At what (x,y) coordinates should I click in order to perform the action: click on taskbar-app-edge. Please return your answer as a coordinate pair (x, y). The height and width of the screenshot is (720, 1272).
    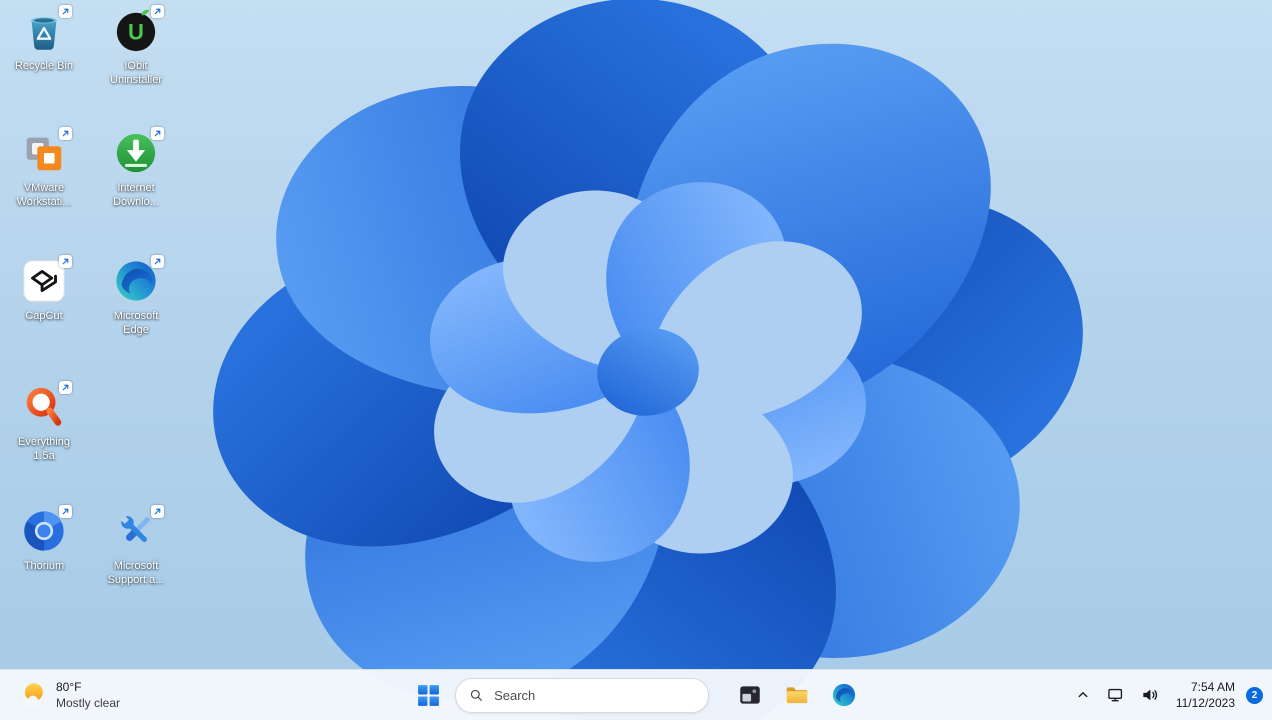
    Looking at the image, I should click on (844, 695).